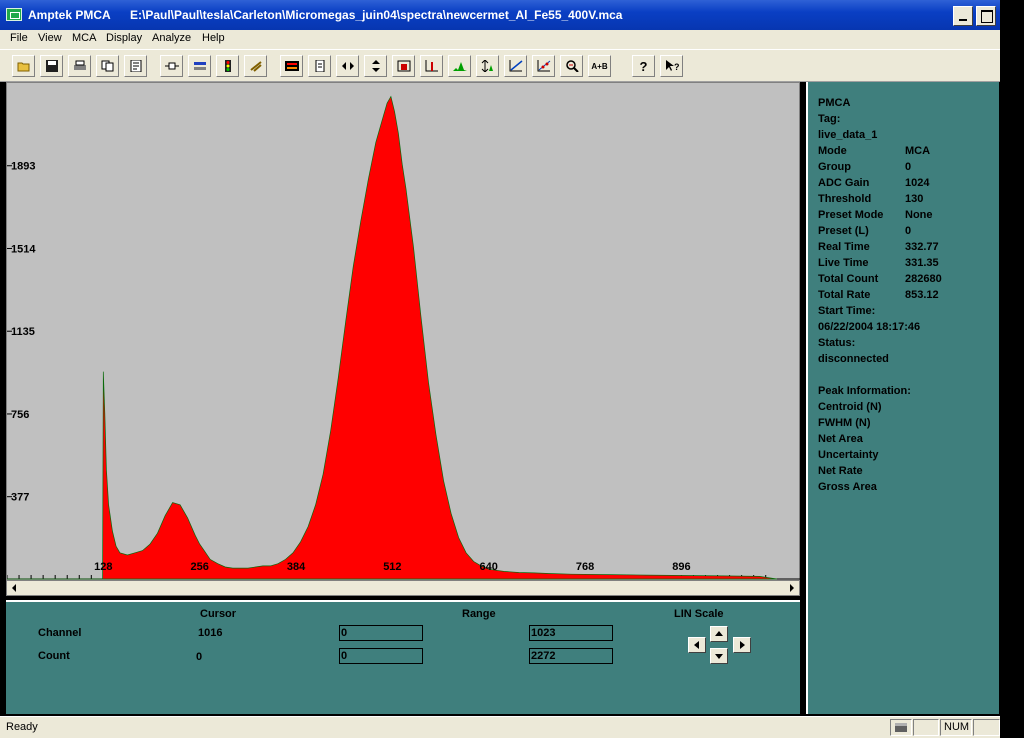 This screenshot has height=738, width=1024. I want to click on scroll-right-button, so click(791, 588).